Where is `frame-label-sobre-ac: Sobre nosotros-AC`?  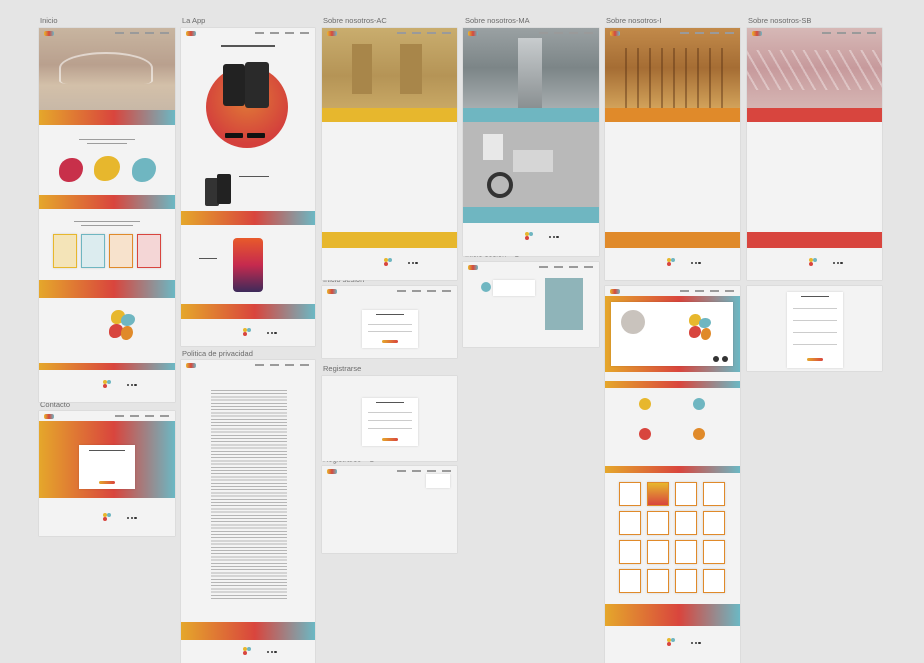
frame-label-sobre-ac: Sobre nosotros-AC is located at coordinates (355, 20).